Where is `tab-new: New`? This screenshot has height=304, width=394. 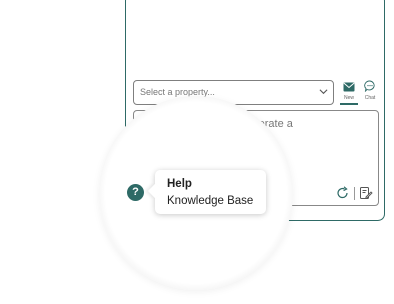
tab-new: New is located at coordinates (349, 92).